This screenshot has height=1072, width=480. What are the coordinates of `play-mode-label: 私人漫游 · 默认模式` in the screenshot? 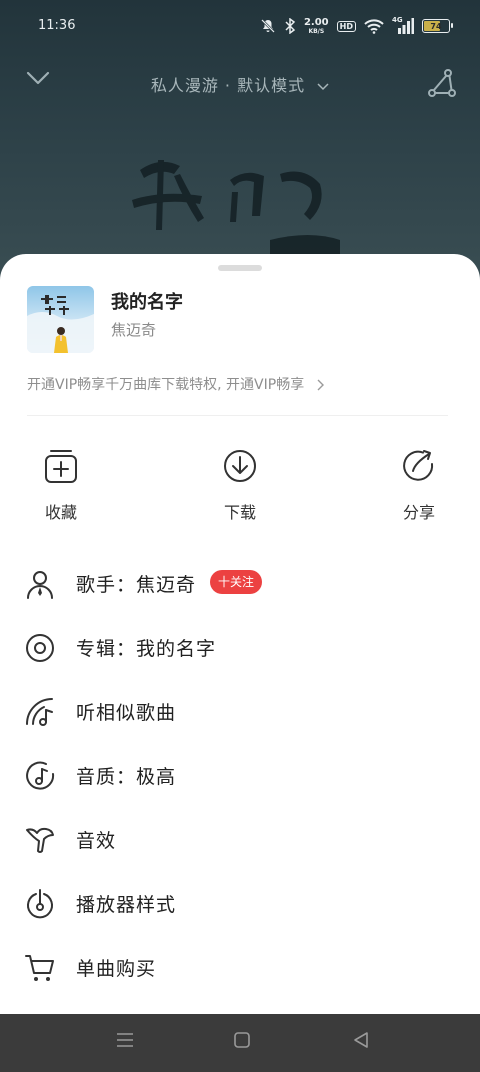 It's located at (228, 85).